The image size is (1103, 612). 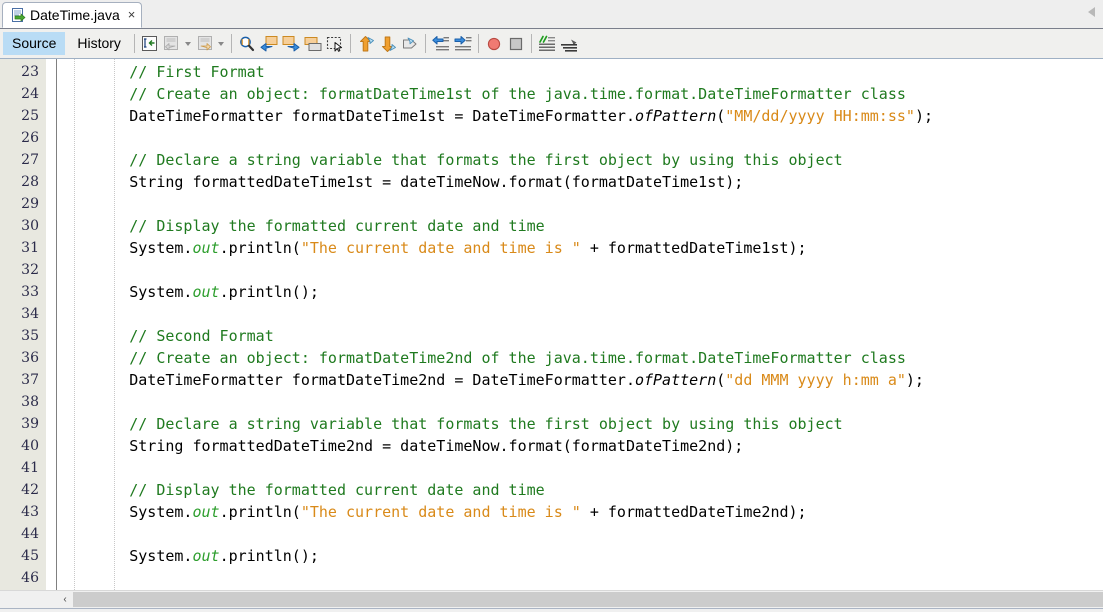 What do you see at coordinates (269, 44) in the screenshot?
I see `find-previous-icon` at bounding box center [269, 44].